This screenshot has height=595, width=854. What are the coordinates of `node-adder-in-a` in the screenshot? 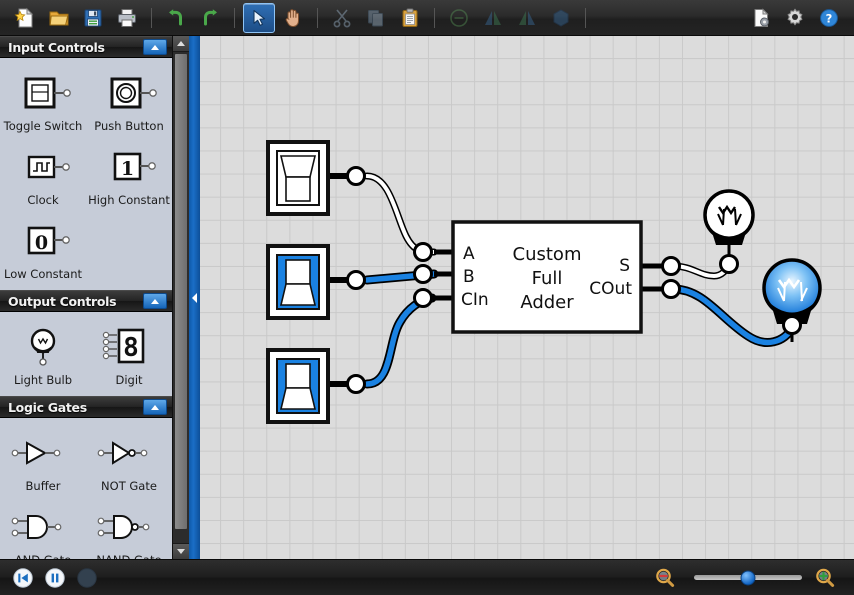 It's located at (423, 252).